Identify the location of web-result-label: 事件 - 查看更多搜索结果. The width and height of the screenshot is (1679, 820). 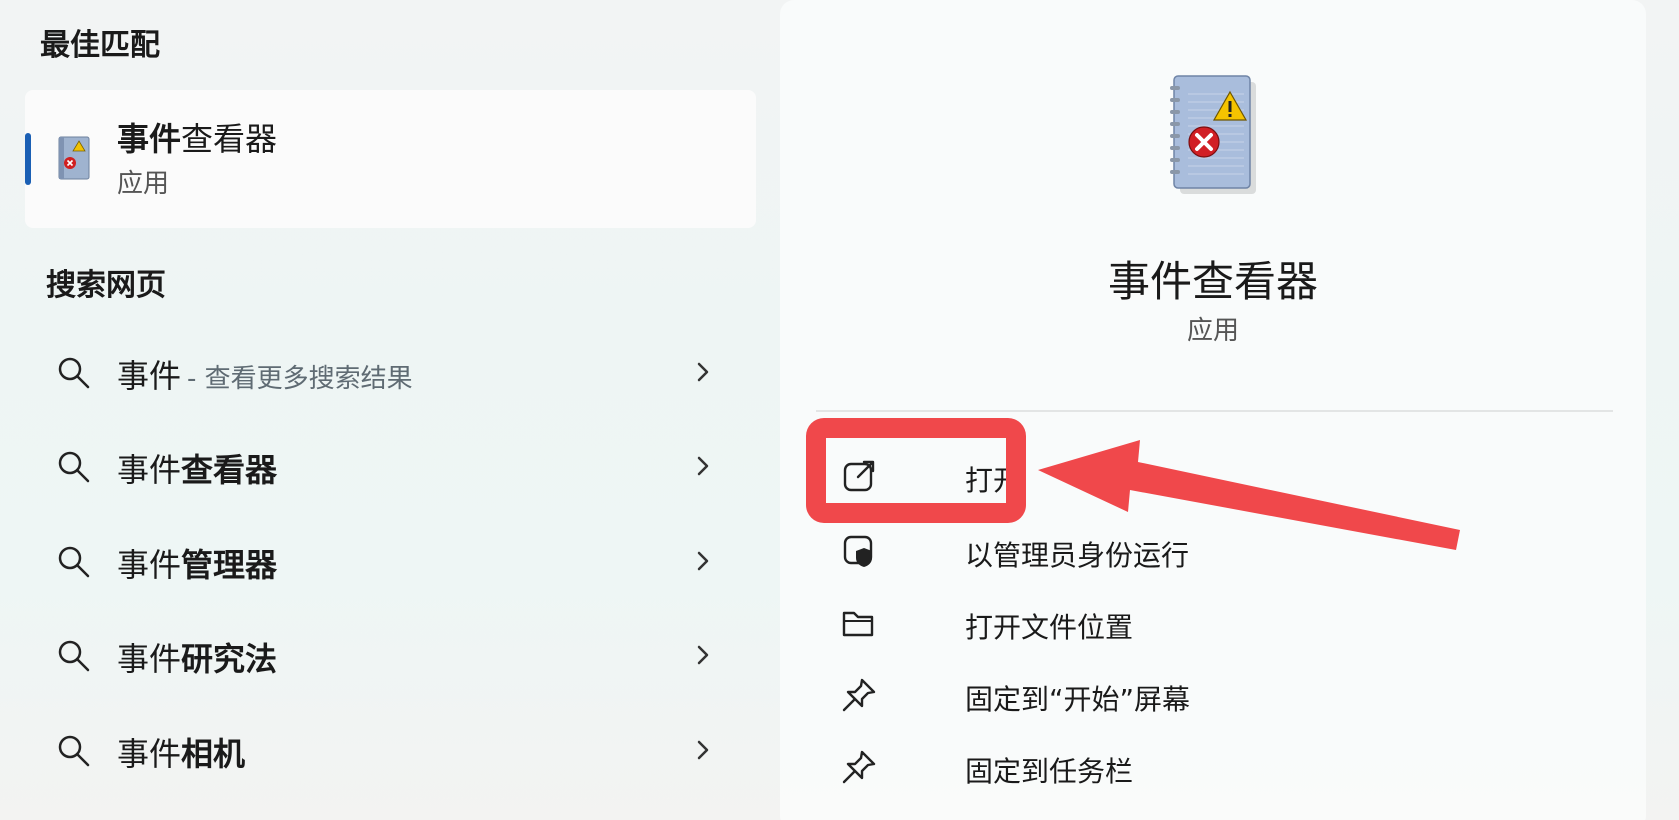
(265, 376).